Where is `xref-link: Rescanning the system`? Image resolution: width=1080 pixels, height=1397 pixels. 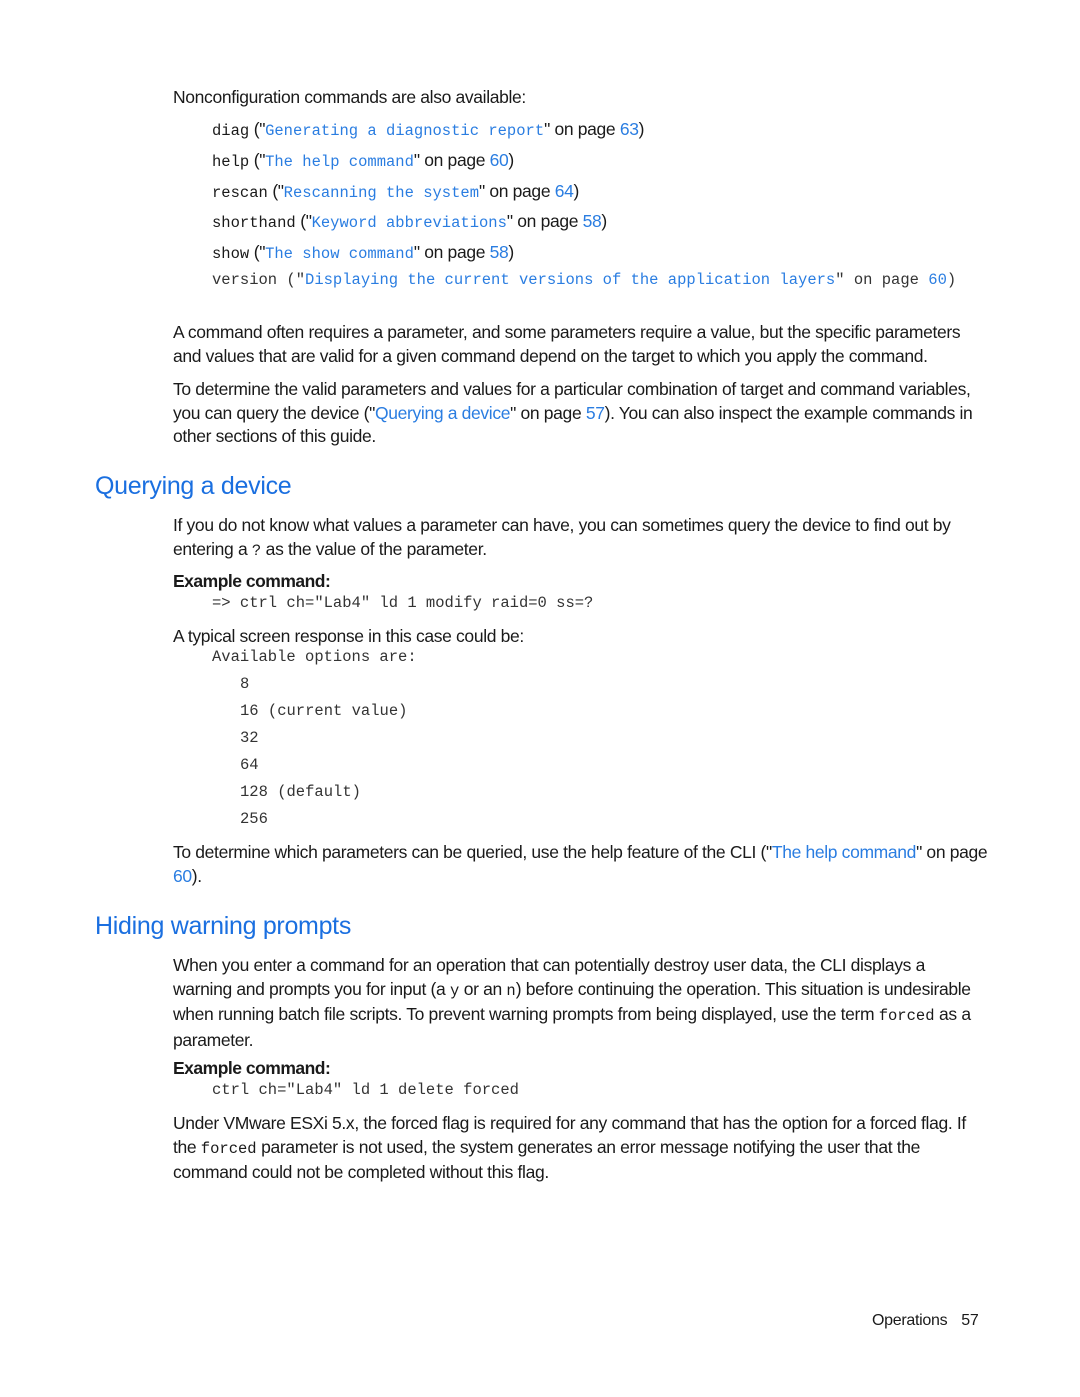
xref-link: Rescanning the system is located at coordinates (381, 193).